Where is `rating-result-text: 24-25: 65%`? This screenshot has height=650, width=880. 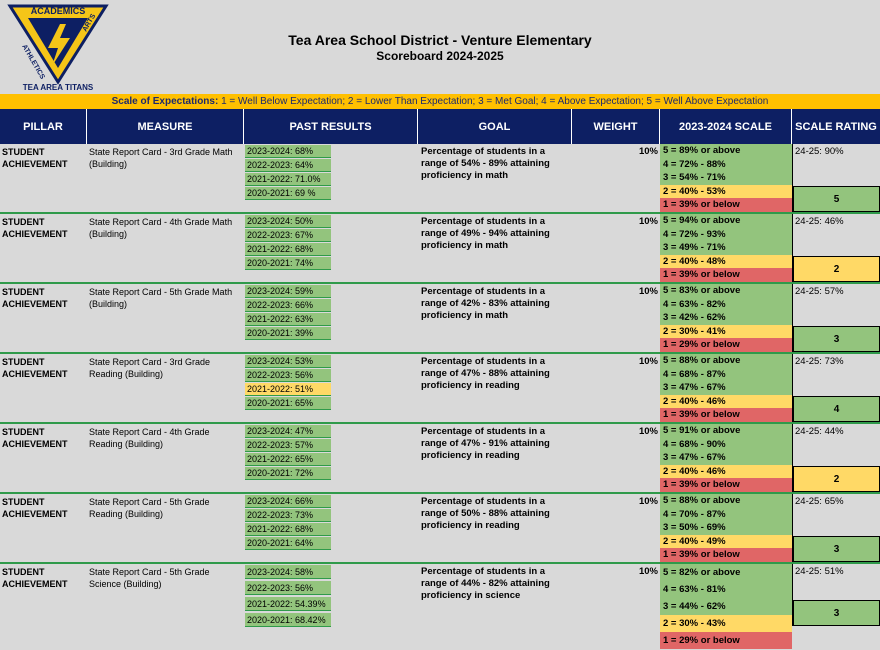 rating-result-text: 24-25: 65% is located at coordinates (819, 501).